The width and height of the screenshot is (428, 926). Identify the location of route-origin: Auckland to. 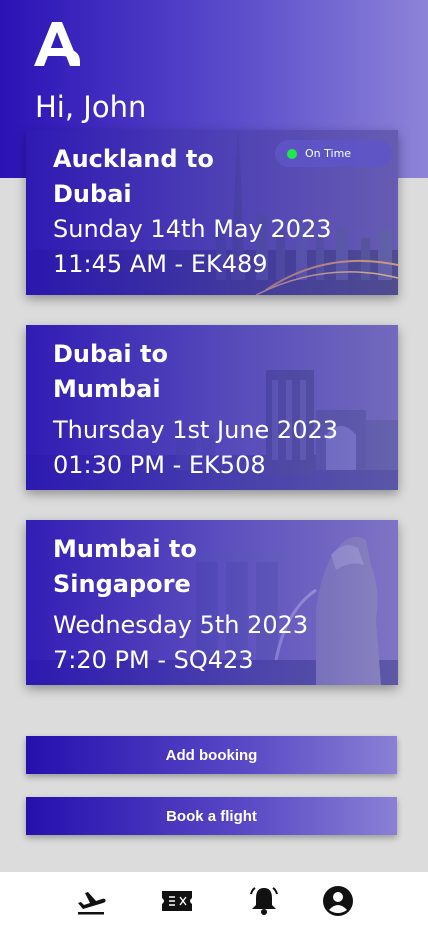
(133, 159).